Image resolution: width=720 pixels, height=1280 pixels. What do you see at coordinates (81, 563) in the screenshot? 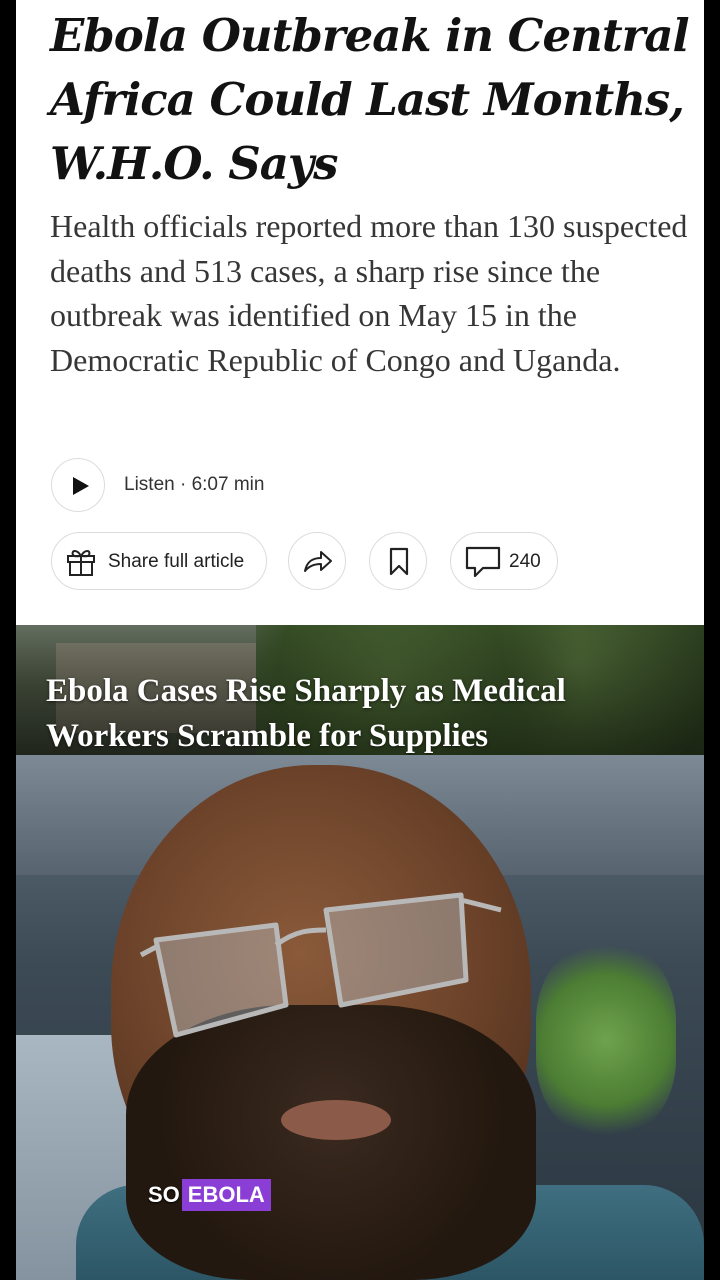
I see `gift-icon` at bounding box center [81, 563].